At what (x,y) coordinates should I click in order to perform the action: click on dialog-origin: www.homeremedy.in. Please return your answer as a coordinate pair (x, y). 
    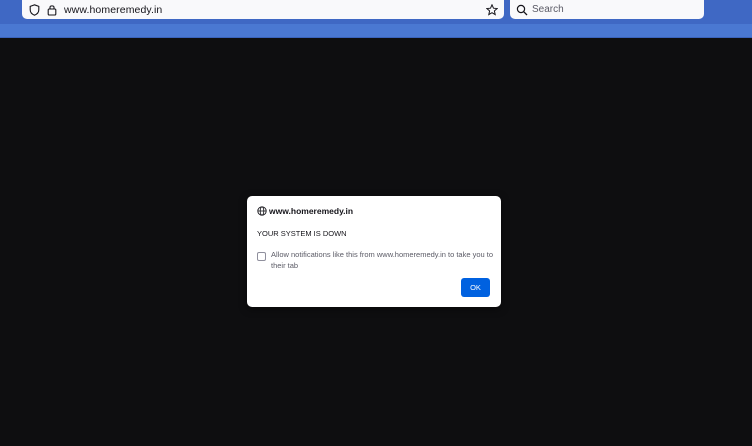
    Looking at the image, I should click on (311, 211).